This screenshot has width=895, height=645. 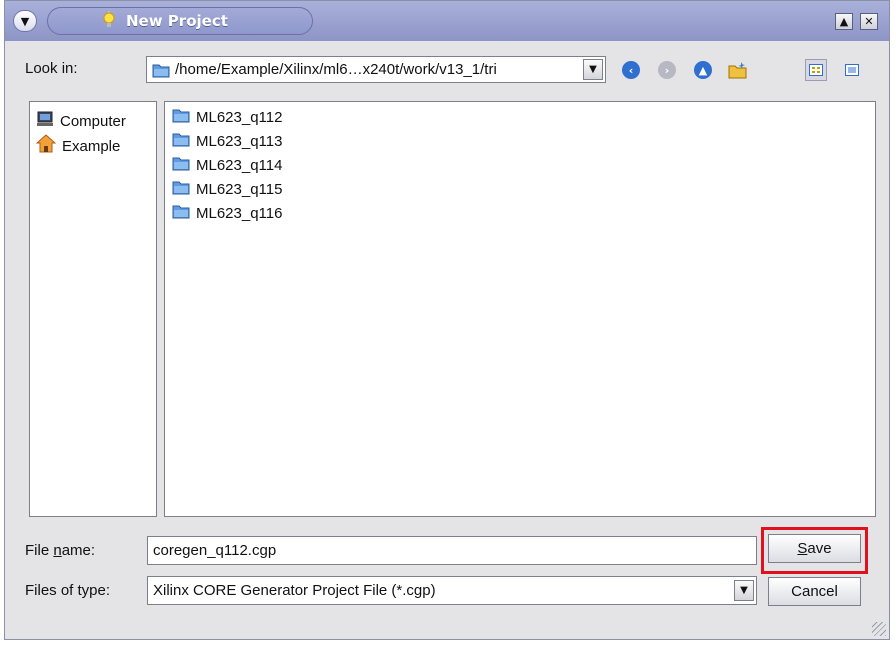 What do you see at coordinates (239, 141) in the screenshot?
I see `file-name-label: ML623_q113` at bounding box center [239, 141].